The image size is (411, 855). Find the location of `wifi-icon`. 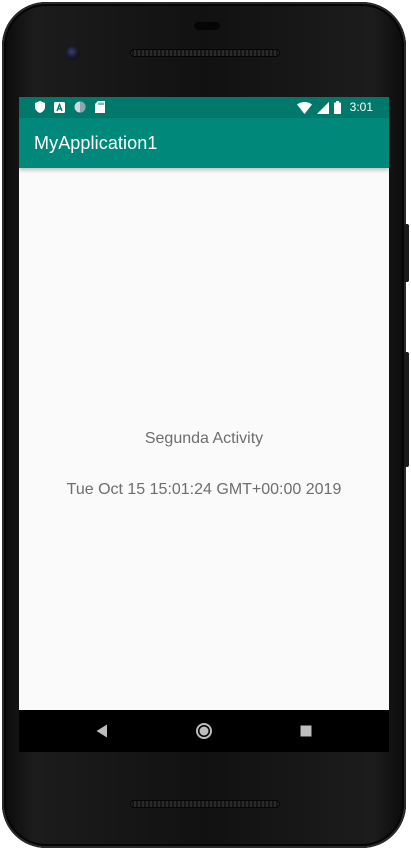

wifi-icon is located at coordinates (304, 107).